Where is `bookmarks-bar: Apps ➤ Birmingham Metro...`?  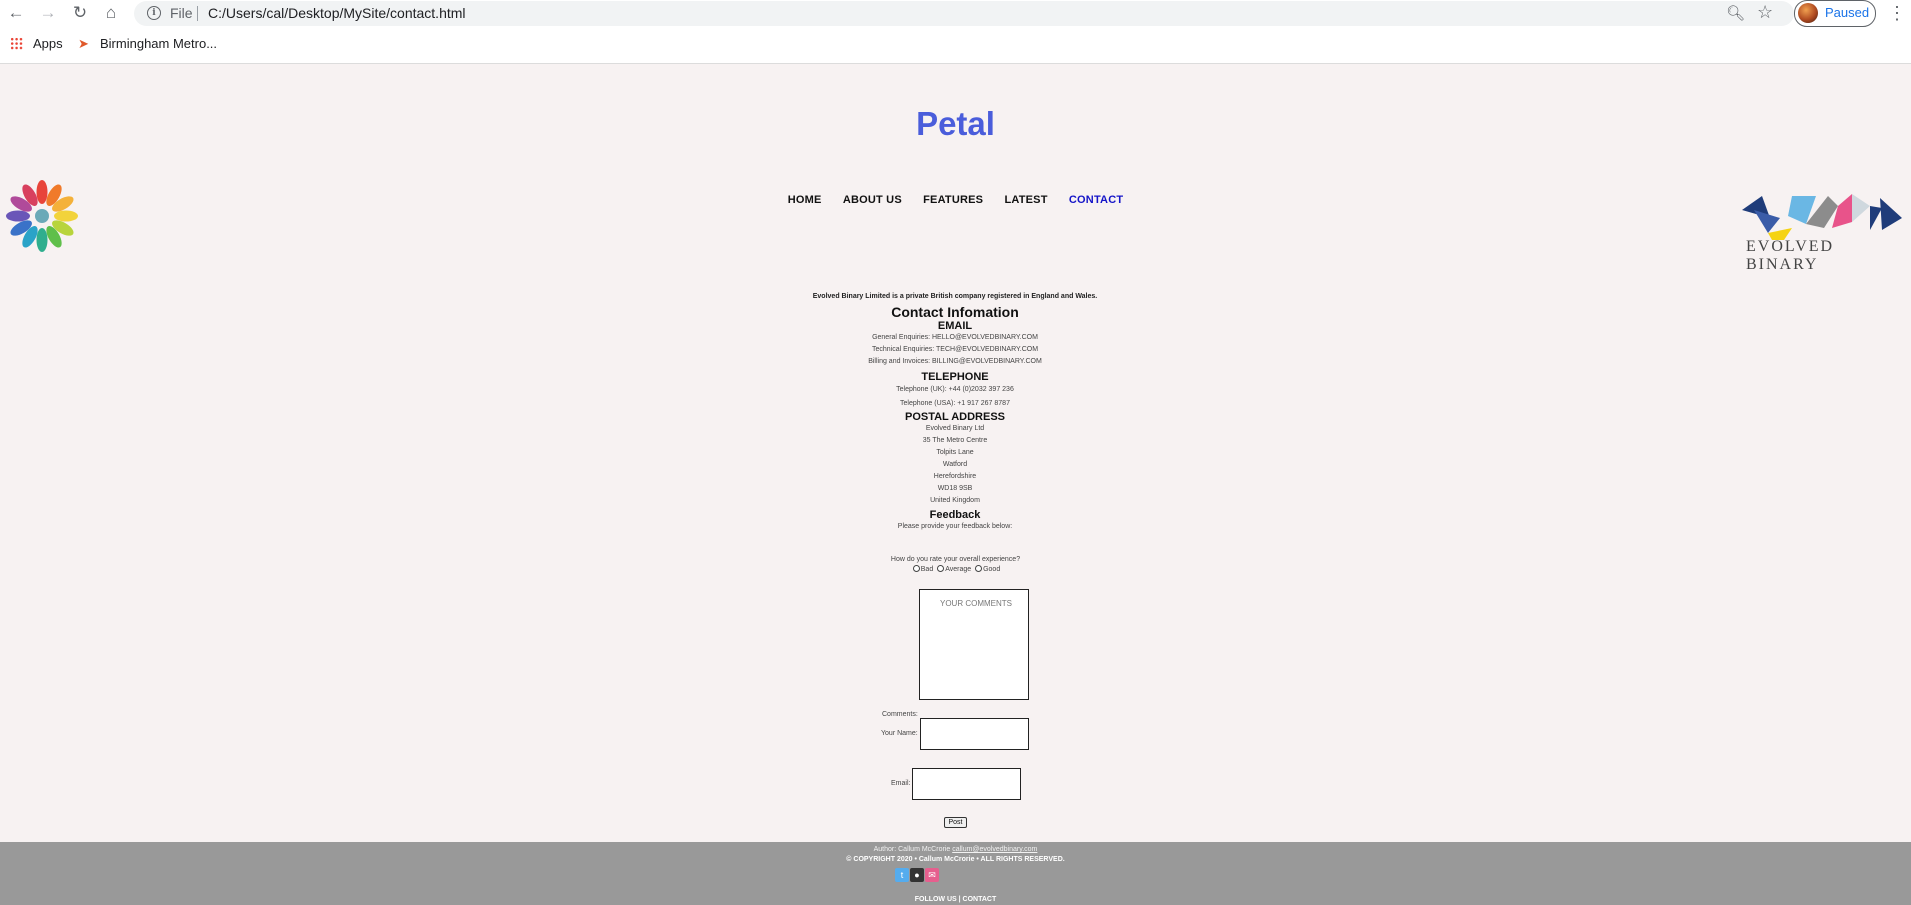 bookmarks-bar: Apps ➤ Birmingham Metro... is located at coordinates (955, 44).